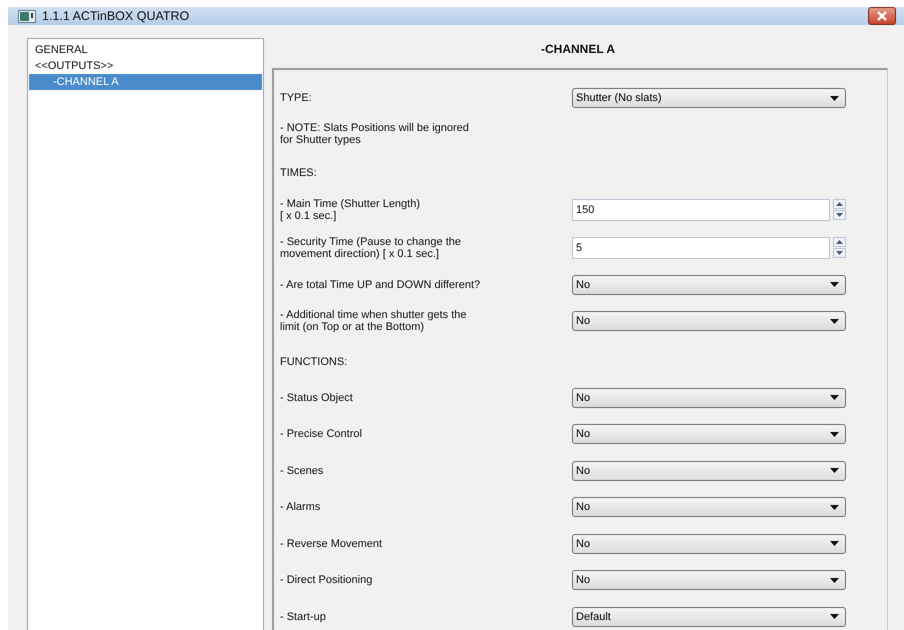 This screenshot has height=630, width=904. What do you see at coordinates (375, 134) in the screenshot?
I see `note-text: - NOTE: Slats Positions will be ignored for Shutter types` at bounding box center [375, 134].